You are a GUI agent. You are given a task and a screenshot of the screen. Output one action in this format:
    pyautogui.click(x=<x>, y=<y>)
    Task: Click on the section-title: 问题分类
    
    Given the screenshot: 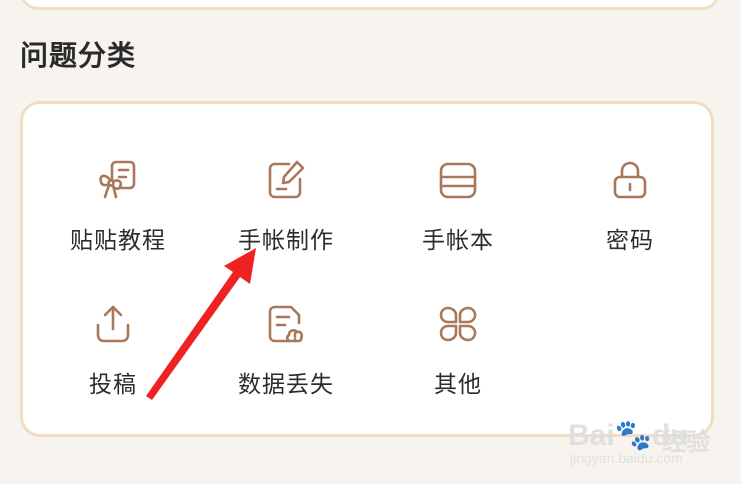 What is the action you would take?
    pyautogui.click(x=78, y=55)
    